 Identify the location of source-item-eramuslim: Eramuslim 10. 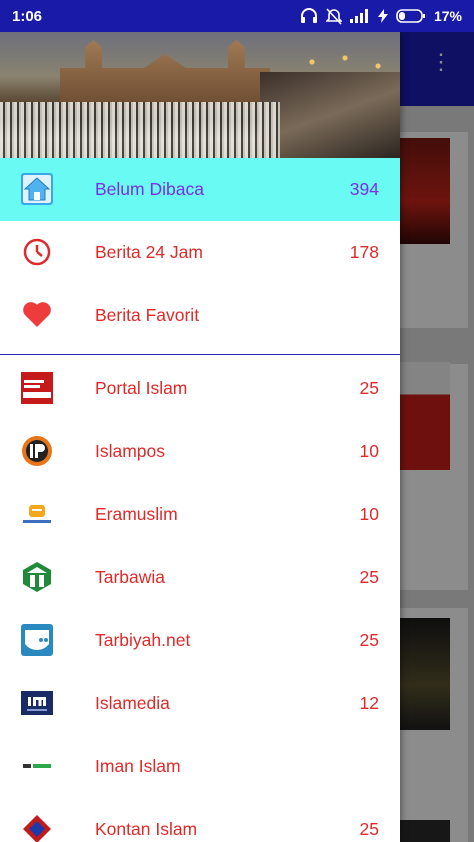
(200, 514).